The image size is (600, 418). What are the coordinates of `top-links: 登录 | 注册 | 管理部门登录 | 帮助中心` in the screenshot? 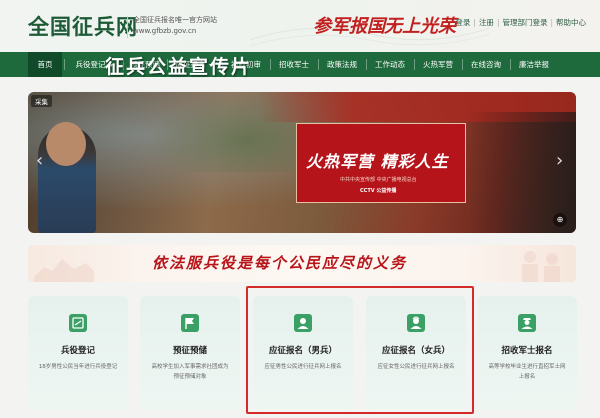 It's located at (520, 22).